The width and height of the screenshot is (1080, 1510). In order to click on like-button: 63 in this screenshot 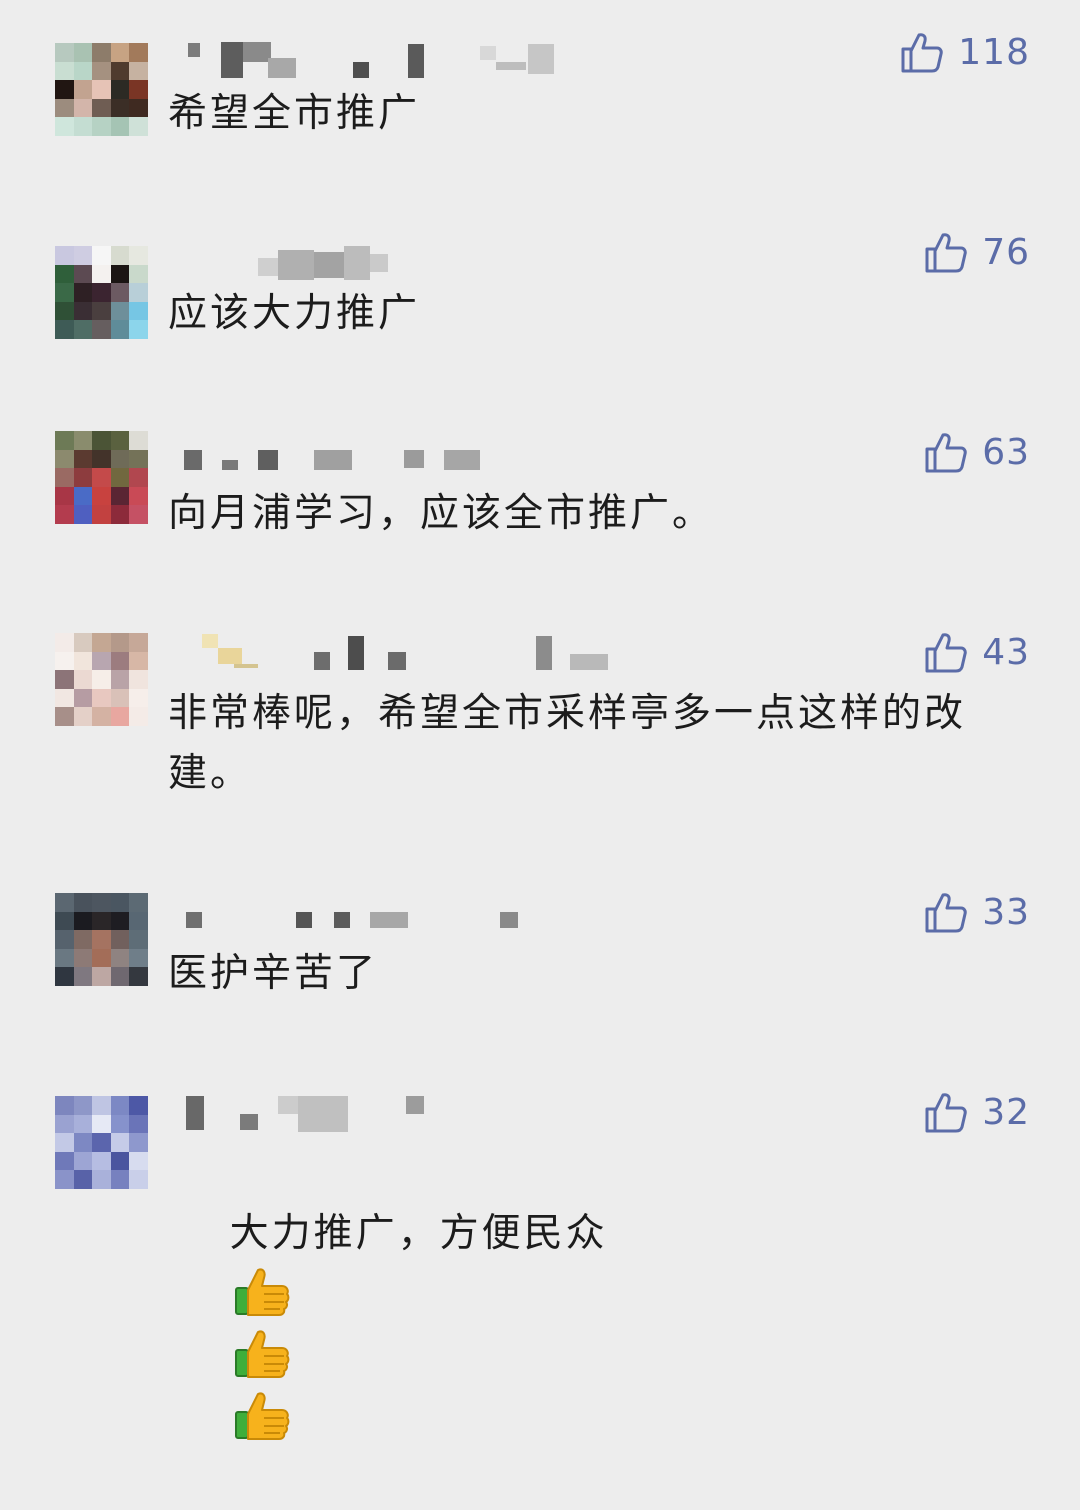, I will do `click(977, 452)`.